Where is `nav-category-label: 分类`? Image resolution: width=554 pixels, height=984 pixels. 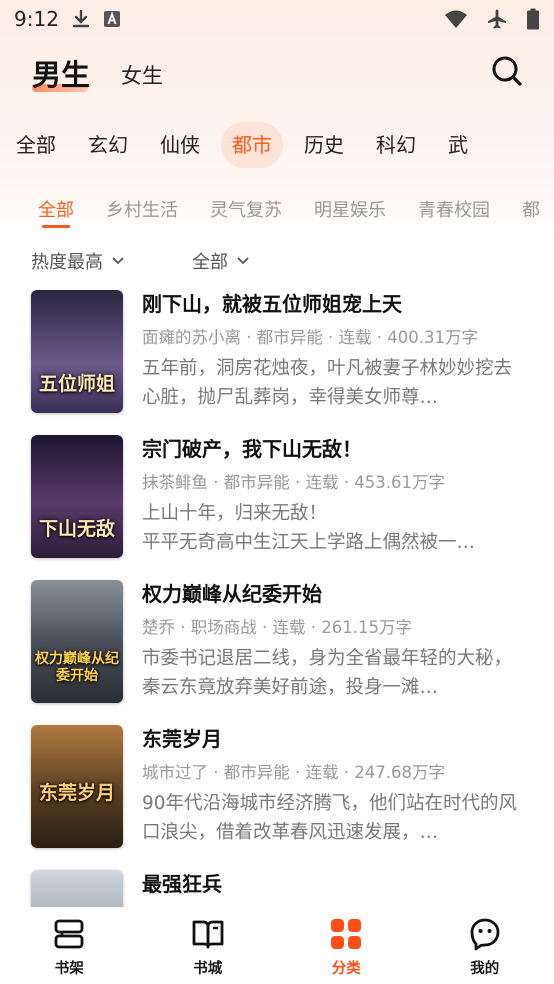 nav-category-label: 分类 is located at coordinates (346, 969).